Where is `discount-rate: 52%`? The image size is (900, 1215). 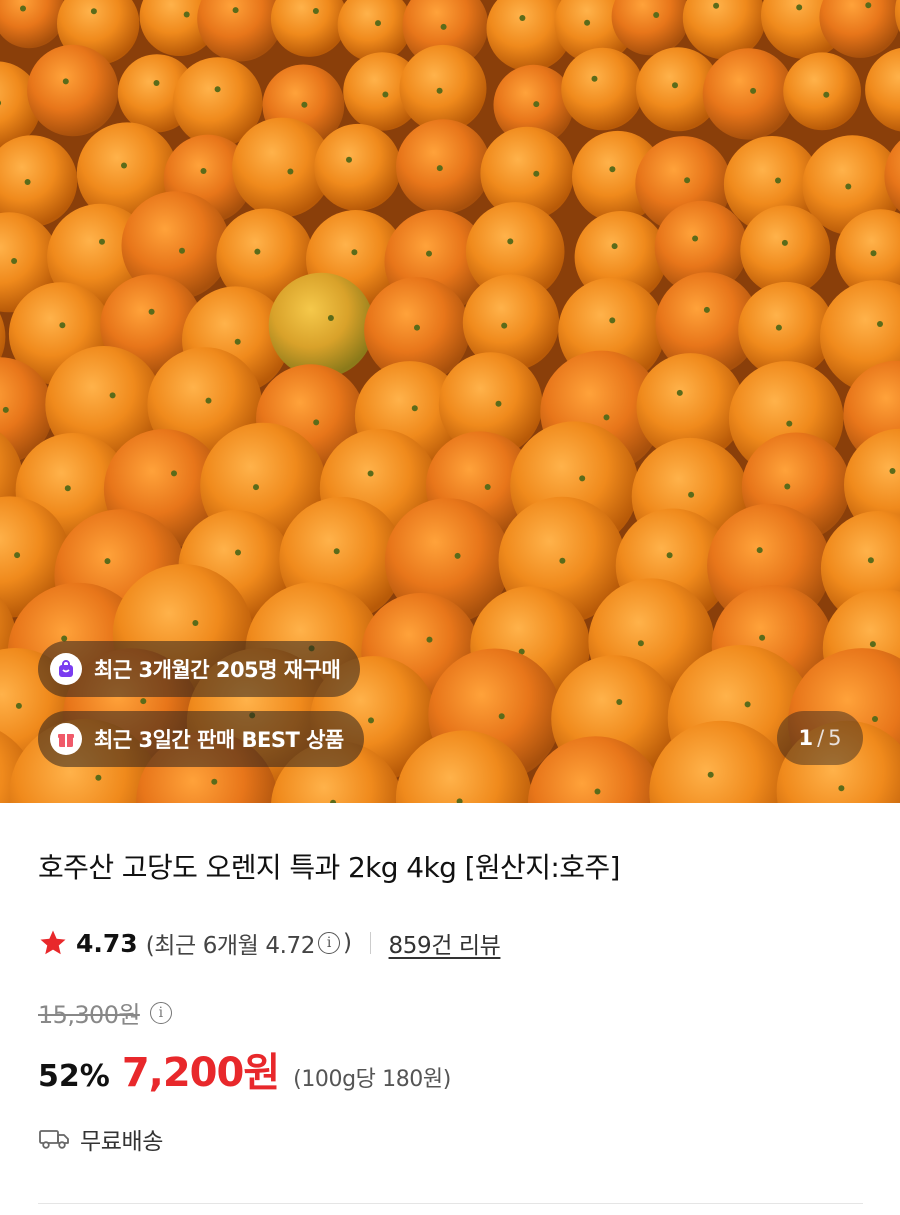
discount-rate: 52% is located at coordinates (74, 1076).